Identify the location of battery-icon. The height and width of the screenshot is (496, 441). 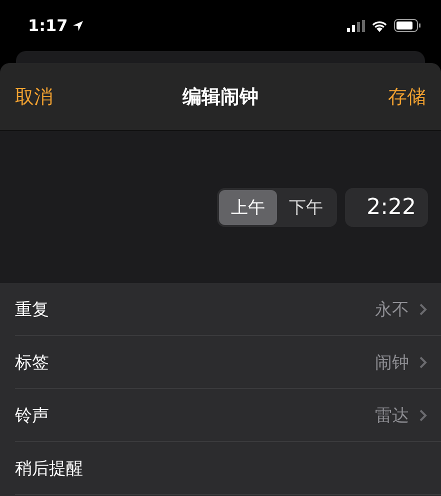
(407, 25).